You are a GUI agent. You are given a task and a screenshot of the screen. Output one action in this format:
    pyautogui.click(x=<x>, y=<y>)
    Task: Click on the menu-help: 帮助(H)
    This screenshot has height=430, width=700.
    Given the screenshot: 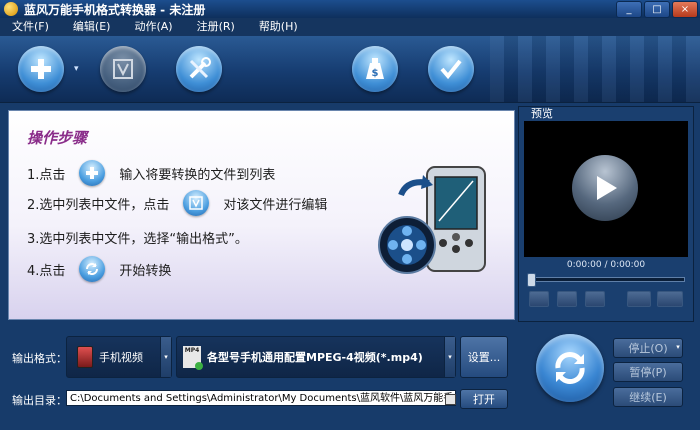 What is the action you would take?
    pyautogui.click(x=278, y=27)
    